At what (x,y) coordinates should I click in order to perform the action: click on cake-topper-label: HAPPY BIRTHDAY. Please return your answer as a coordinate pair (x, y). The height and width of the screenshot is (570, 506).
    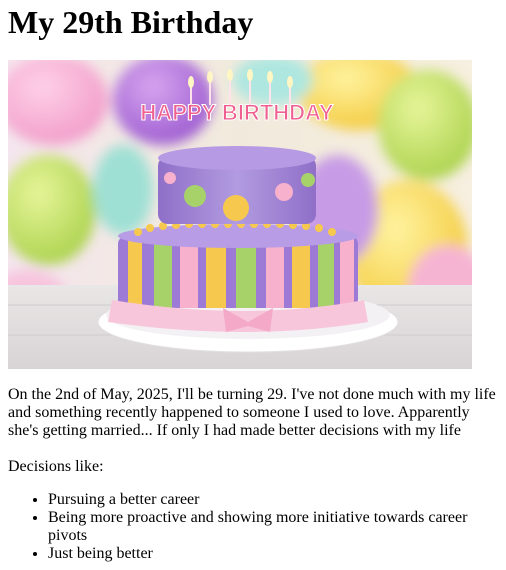
    Looking at the image, I should click on (236, 112).